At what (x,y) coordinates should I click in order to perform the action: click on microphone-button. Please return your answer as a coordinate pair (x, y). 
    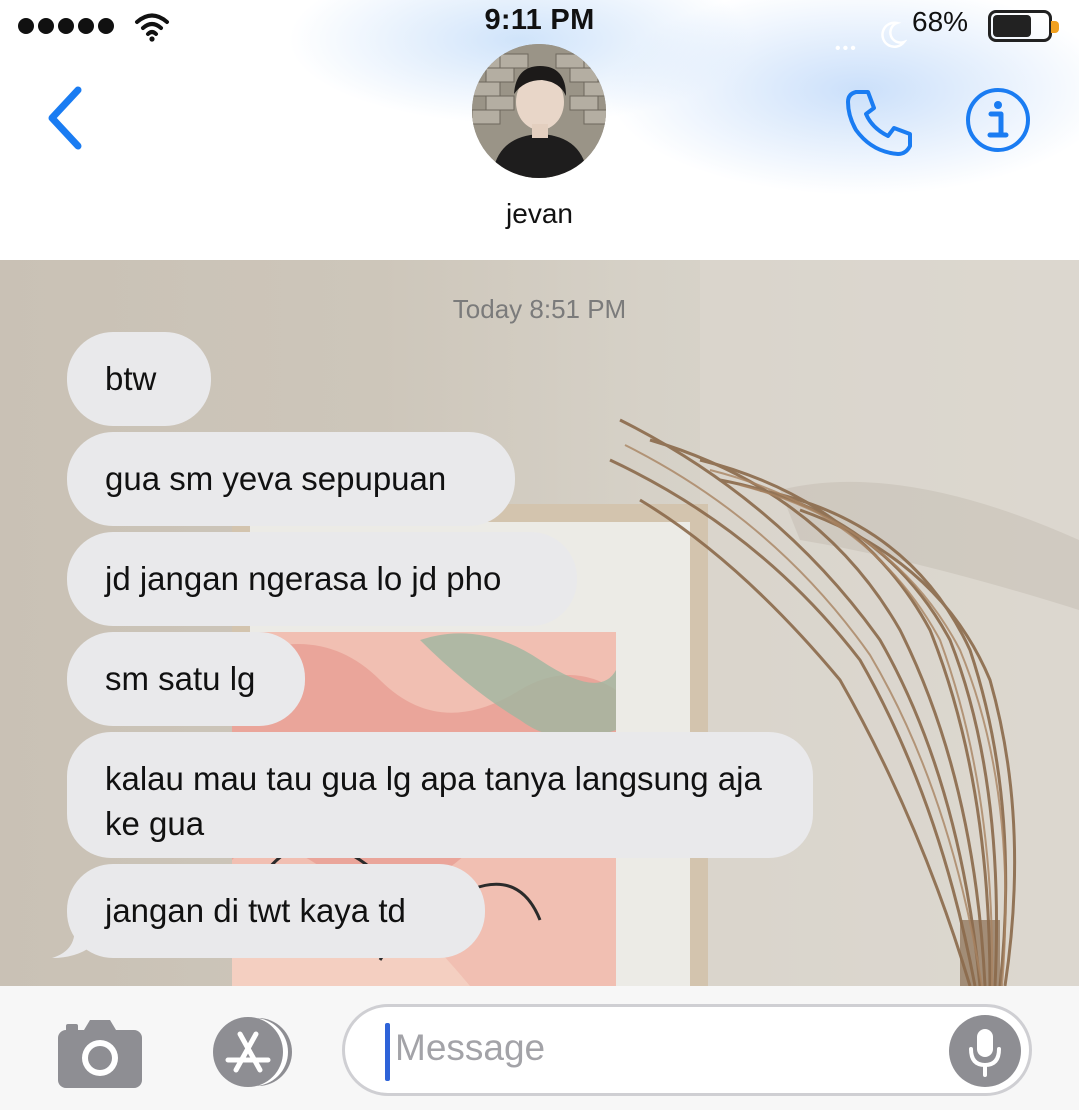
    Looking at the image, I should click on (985, 1051).